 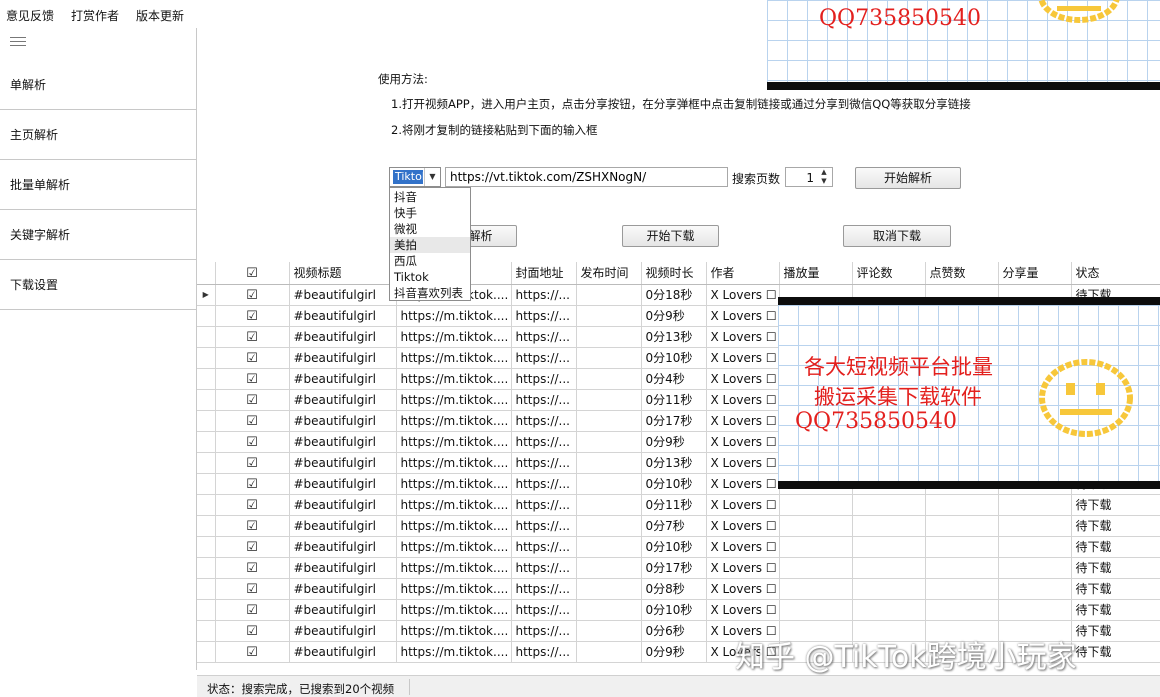 I want to click on column-header: 评论数, so click(x=889, y=273).